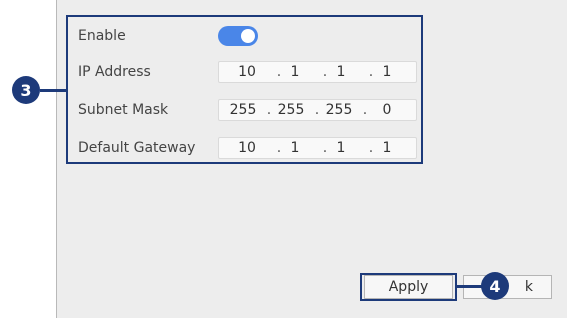 The image size is (567, 318). What do you see at coordinates (238, 36) in the screenshot?
I see `enable-toggle` at bounding box center [238, 36].